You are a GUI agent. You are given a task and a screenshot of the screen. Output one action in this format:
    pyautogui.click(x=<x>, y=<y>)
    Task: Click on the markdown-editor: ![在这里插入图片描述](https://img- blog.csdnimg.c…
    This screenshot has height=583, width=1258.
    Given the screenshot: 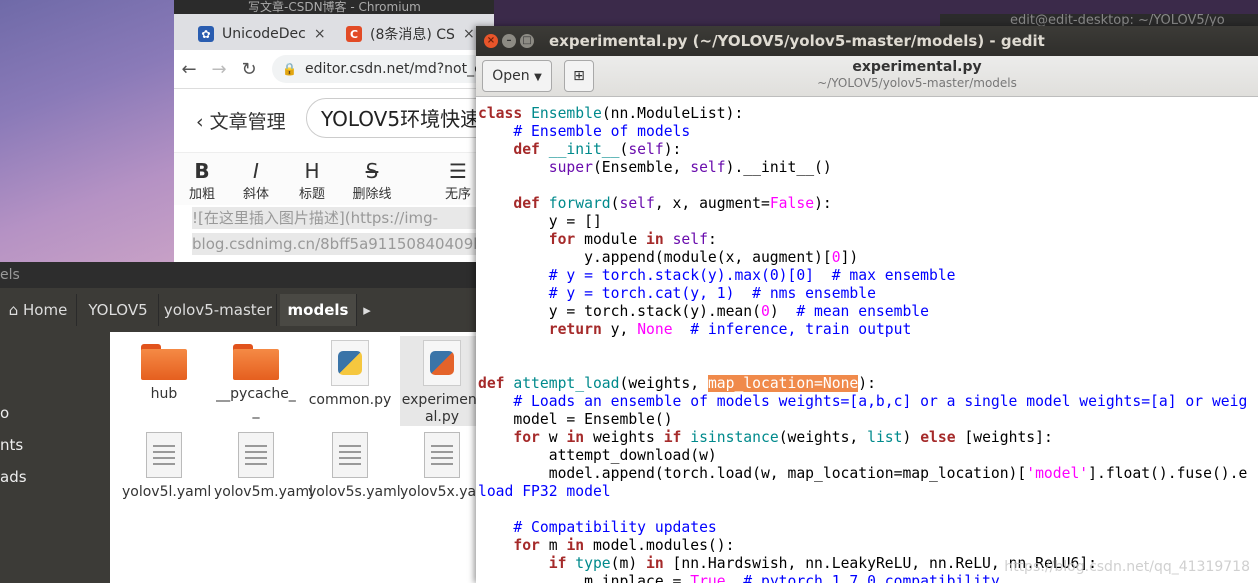 What is the action you would take?
    pyautogui.click(x=334, y=235)
    